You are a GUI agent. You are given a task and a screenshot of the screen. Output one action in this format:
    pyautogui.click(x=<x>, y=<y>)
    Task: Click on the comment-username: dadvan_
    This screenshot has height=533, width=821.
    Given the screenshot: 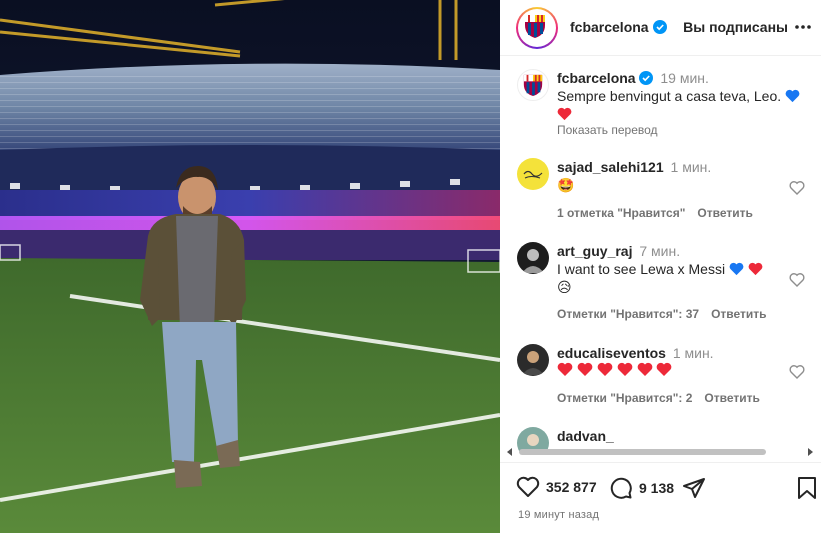 What is the action you would take?
    pyautogui.click(x=585, y=436)
    